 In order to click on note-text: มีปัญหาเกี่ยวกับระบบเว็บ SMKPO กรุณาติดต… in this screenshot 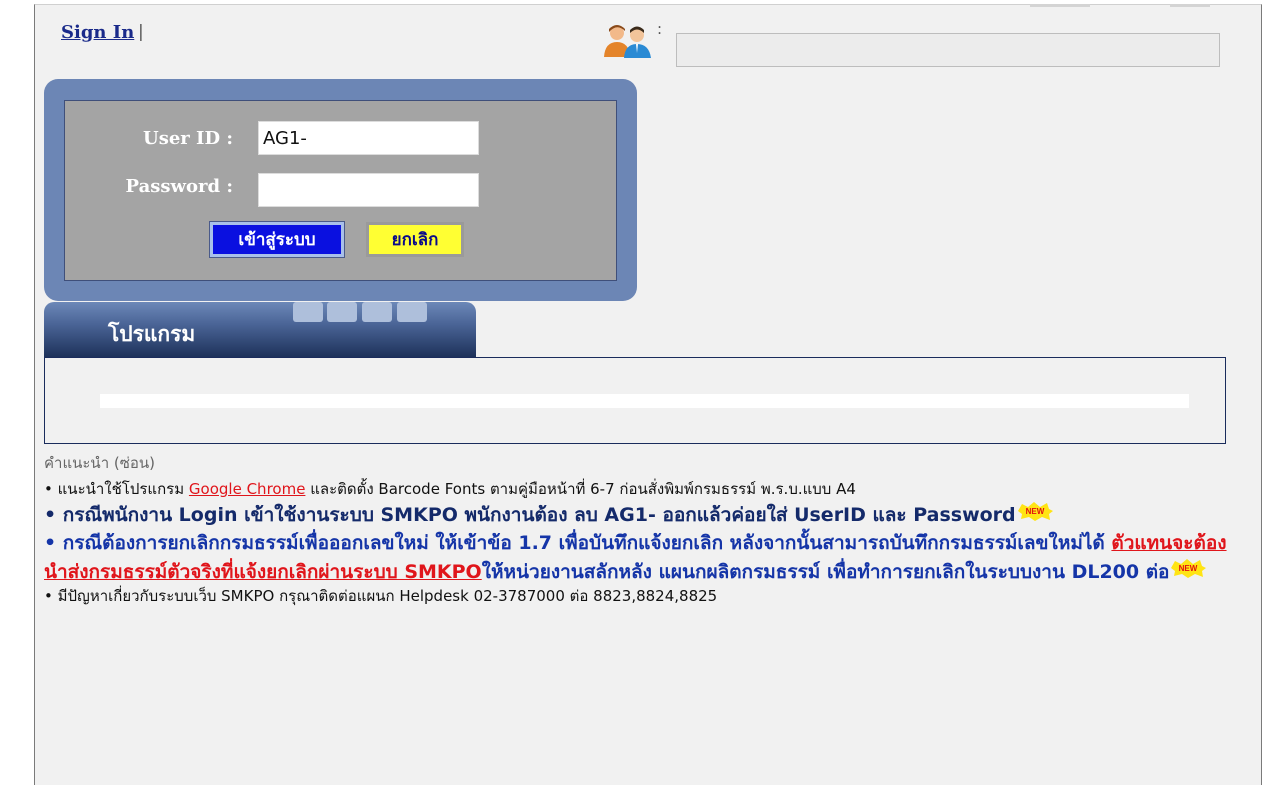, I will do `click(387, 596)`.